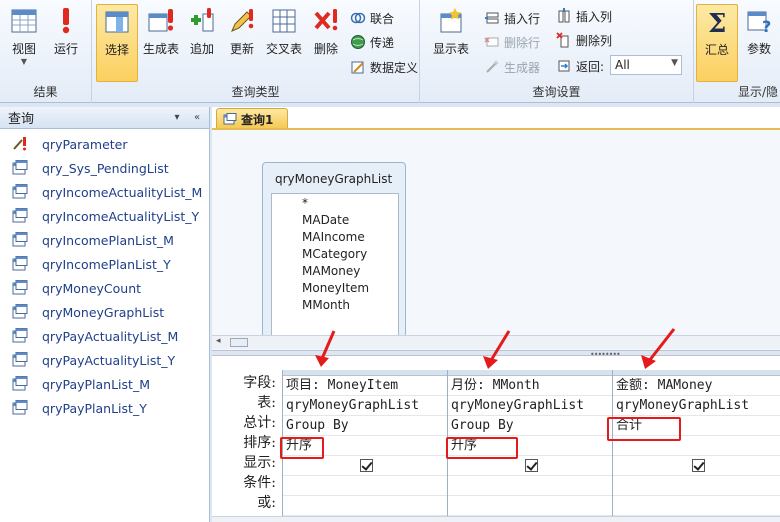  I want to click on chevron-down-icon: ▼, so click(674, 63).